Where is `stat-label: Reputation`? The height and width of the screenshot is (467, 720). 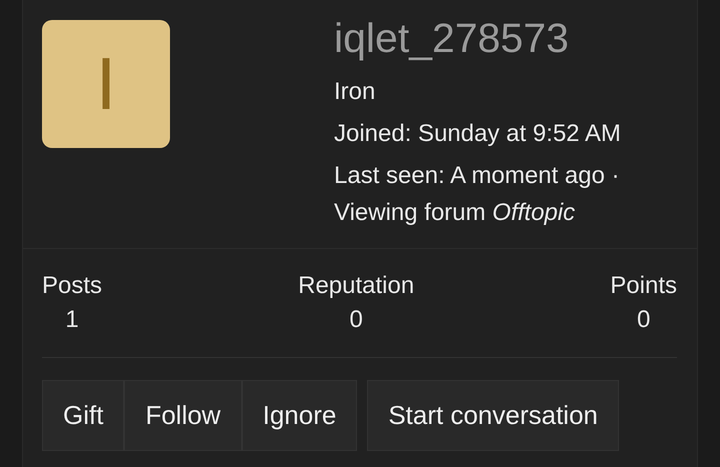
stat-label: Reputation is located at coordinates (356, 286).